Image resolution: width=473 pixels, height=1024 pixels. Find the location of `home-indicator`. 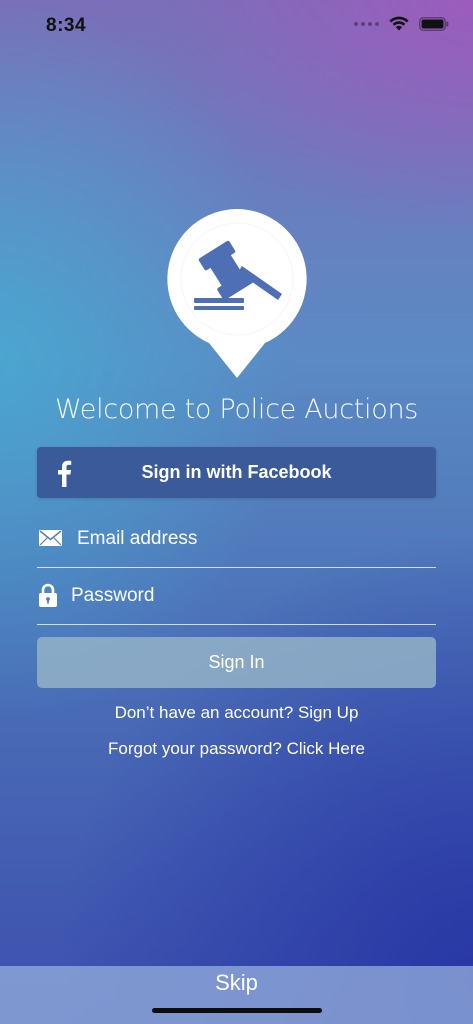

home-indicator is located at coordinates (237, 1010).